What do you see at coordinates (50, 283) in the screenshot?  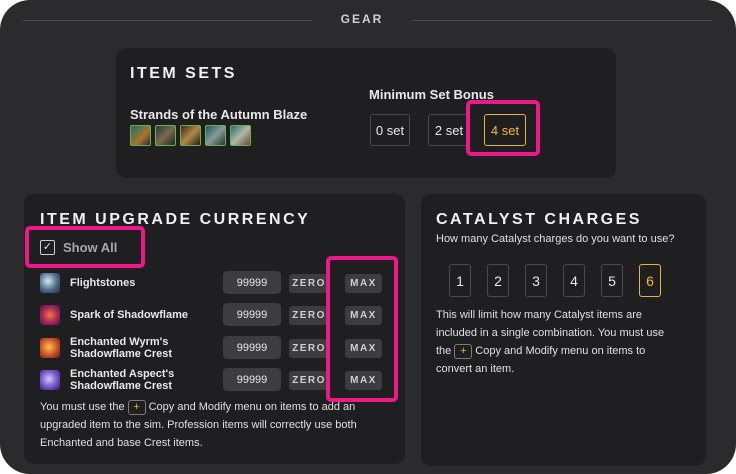 I see `flightstones-icon` at bounding box center [50, 283].